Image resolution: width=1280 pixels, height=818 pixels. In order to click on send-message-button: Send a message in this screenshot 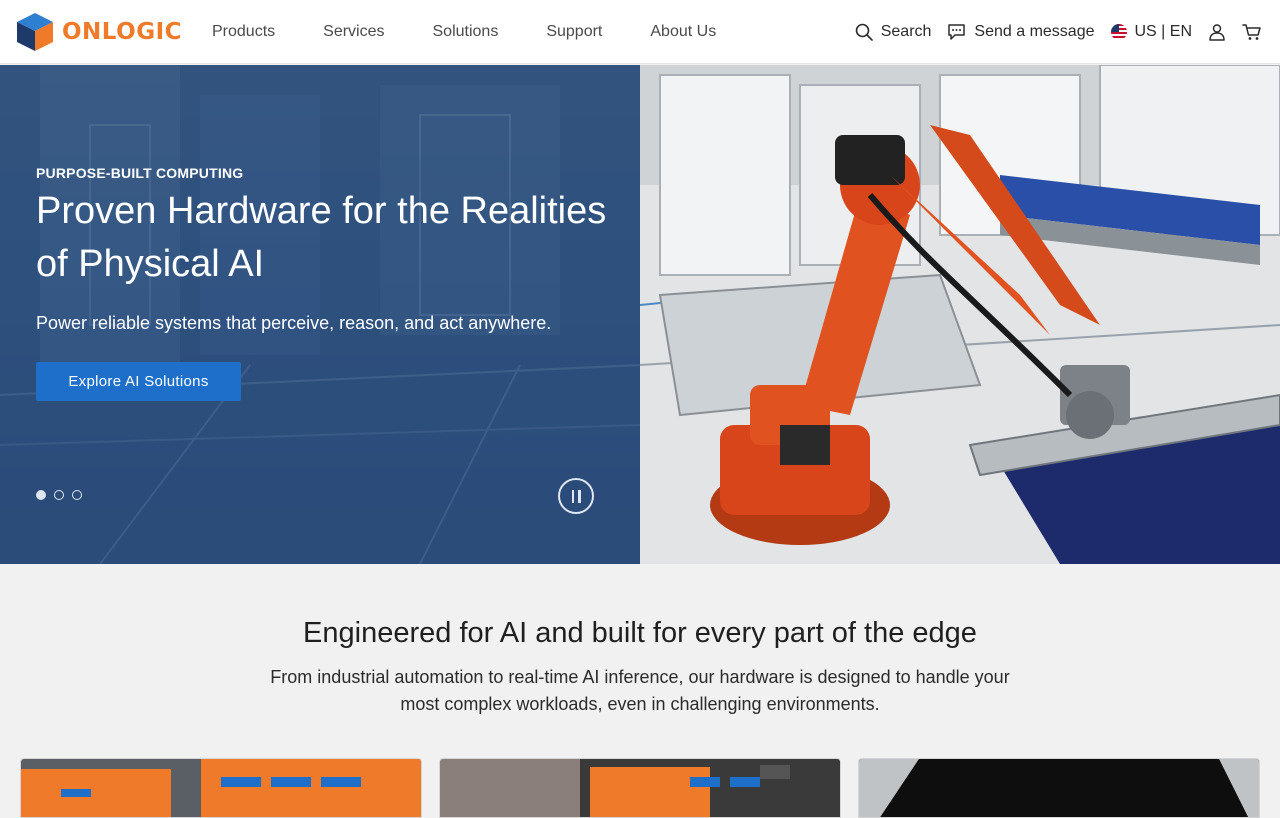, I will do `click(1021, 32)`.